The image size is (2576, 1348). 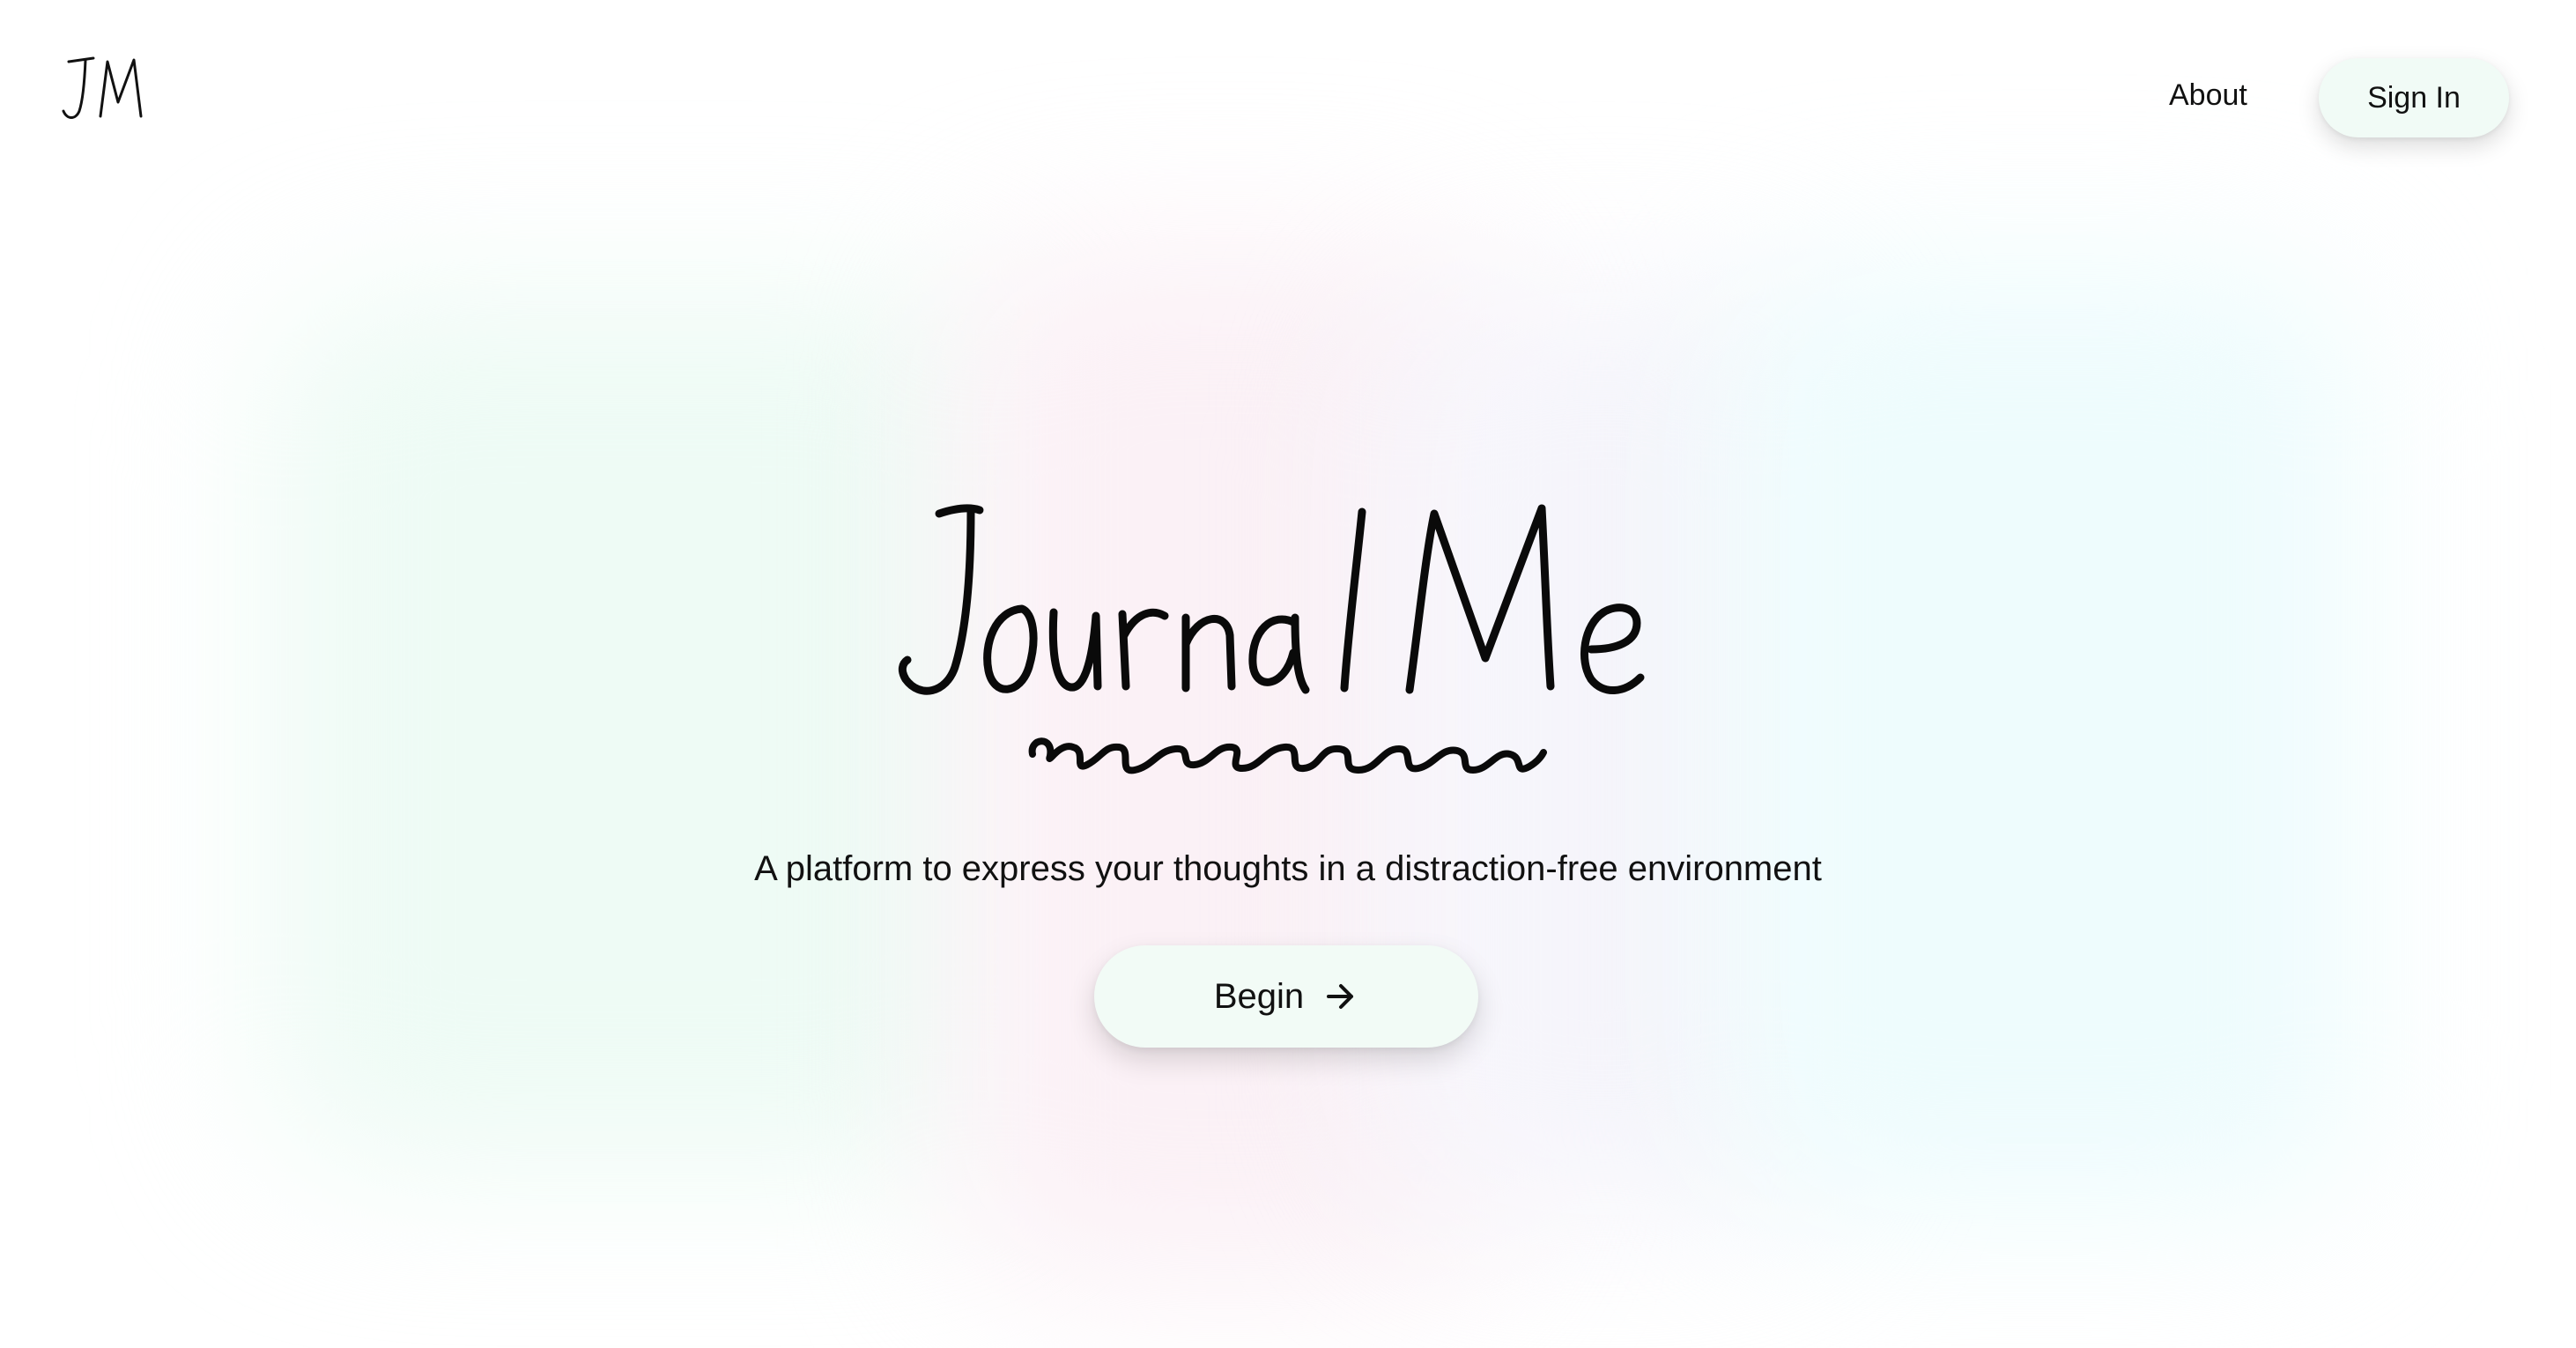 I want to click on begin-button: Begin, so click(x=1286, y=996).